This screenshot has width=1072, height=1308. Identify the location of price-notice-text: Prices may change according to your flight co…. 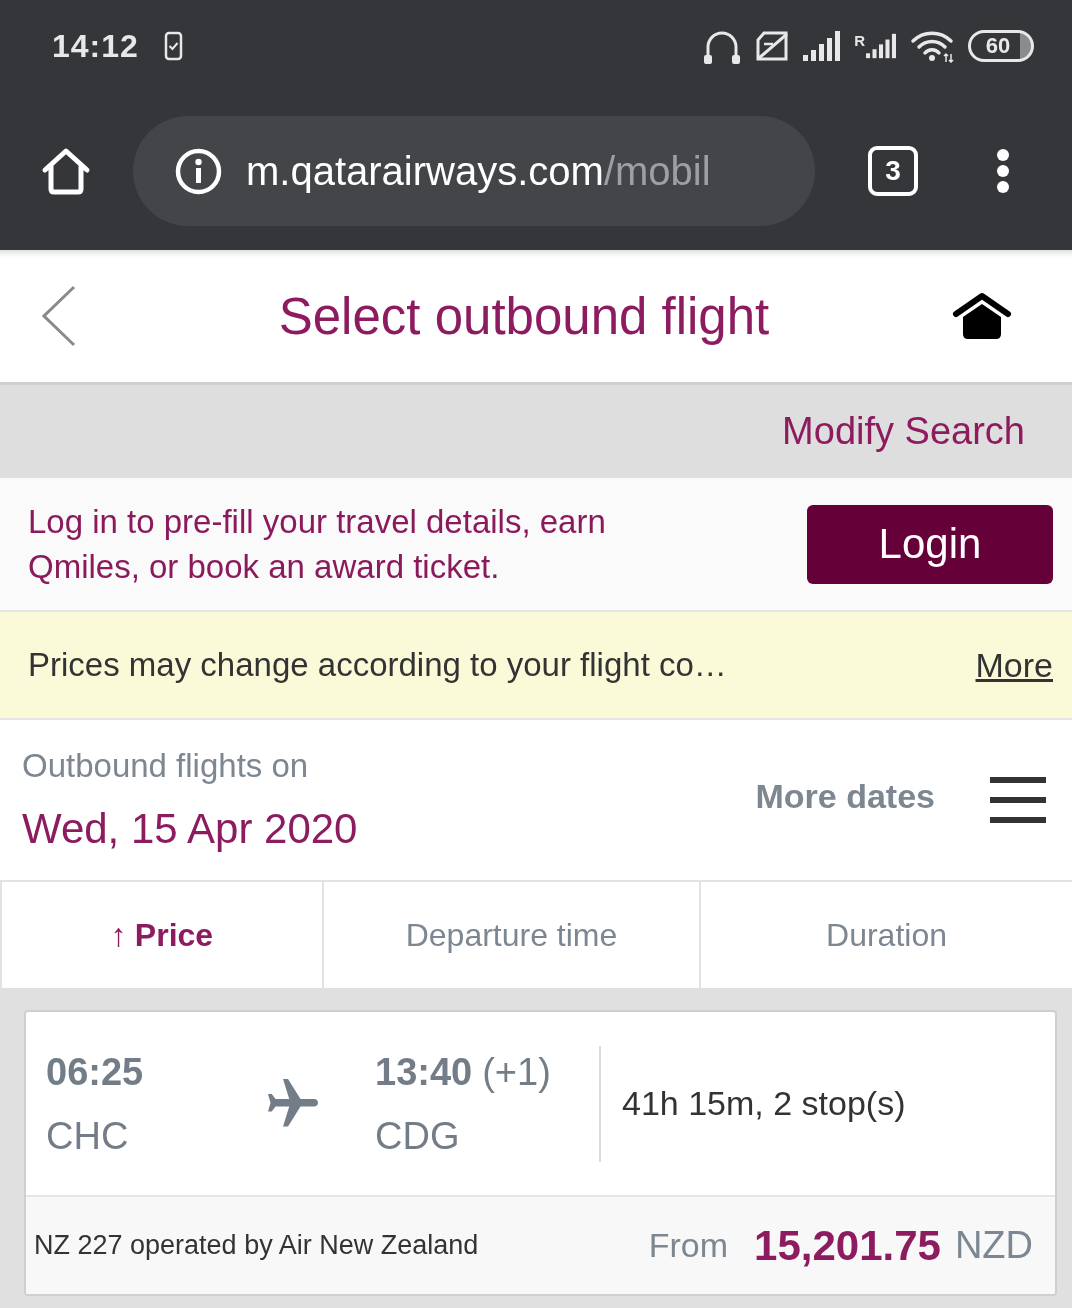
(377, 665).